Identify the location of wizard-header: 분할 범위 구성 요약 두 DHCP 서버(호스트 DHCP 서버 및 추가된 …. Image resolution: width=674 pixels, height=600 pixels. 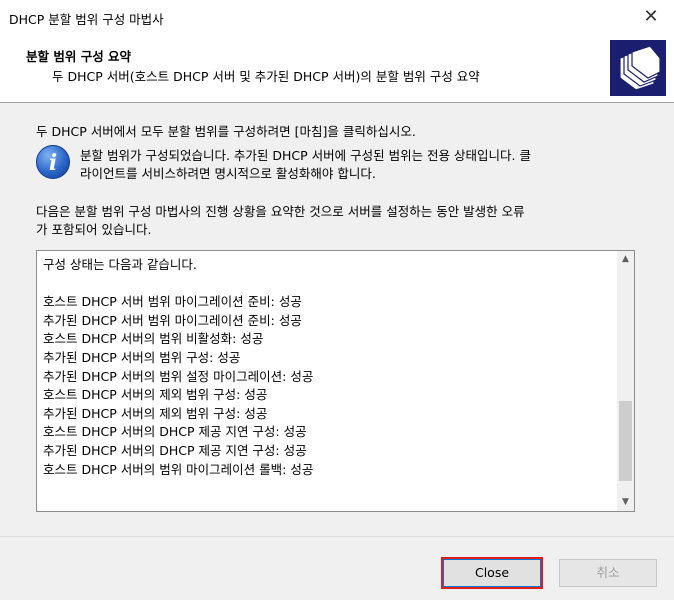
(337, 68).